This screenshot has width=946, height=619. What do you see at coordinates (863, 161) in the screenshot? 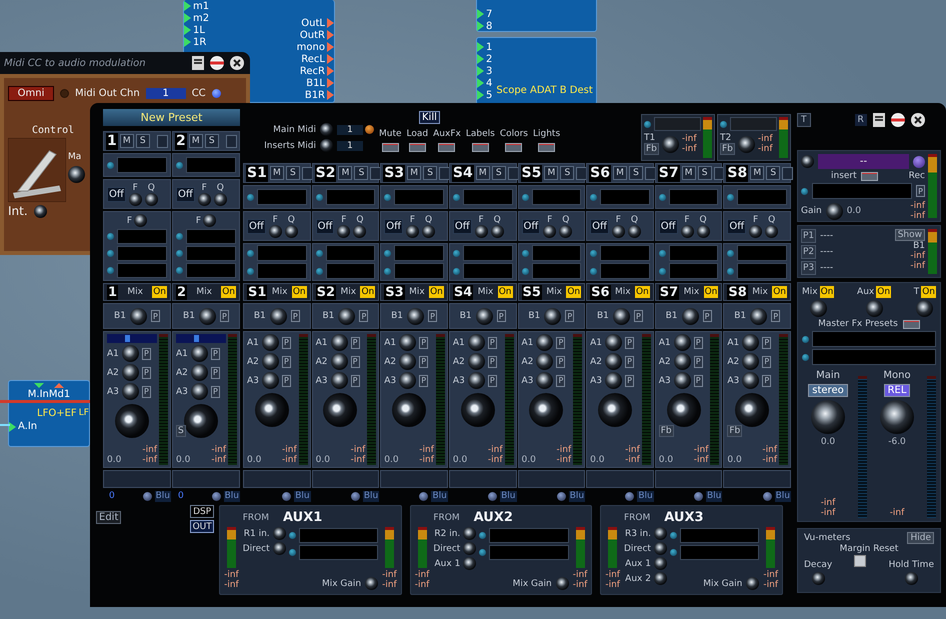
I see `insert-display: --` at bounding box center [863, 161].